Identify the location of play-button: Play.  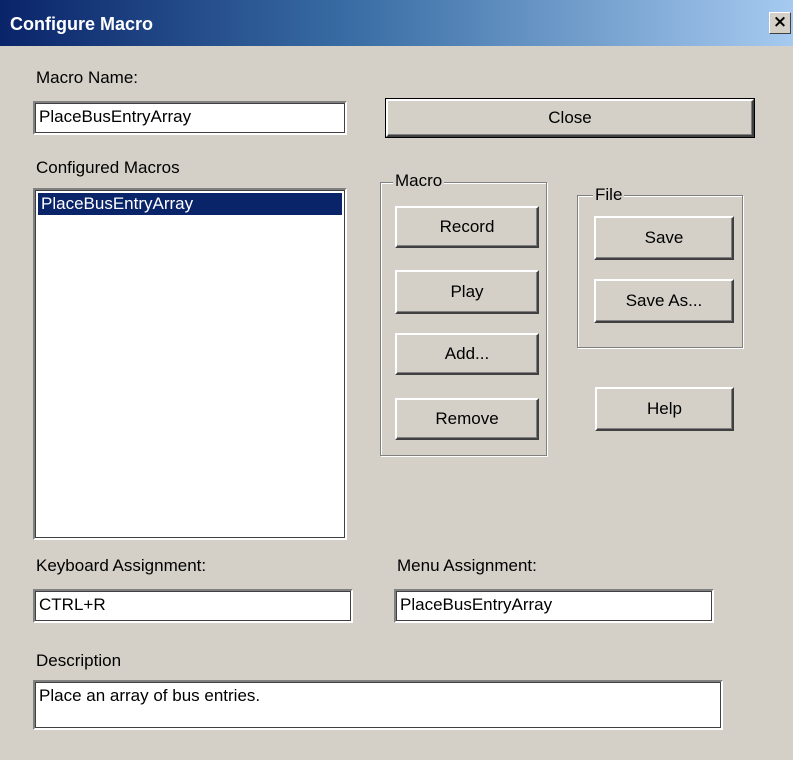
(467, 292).